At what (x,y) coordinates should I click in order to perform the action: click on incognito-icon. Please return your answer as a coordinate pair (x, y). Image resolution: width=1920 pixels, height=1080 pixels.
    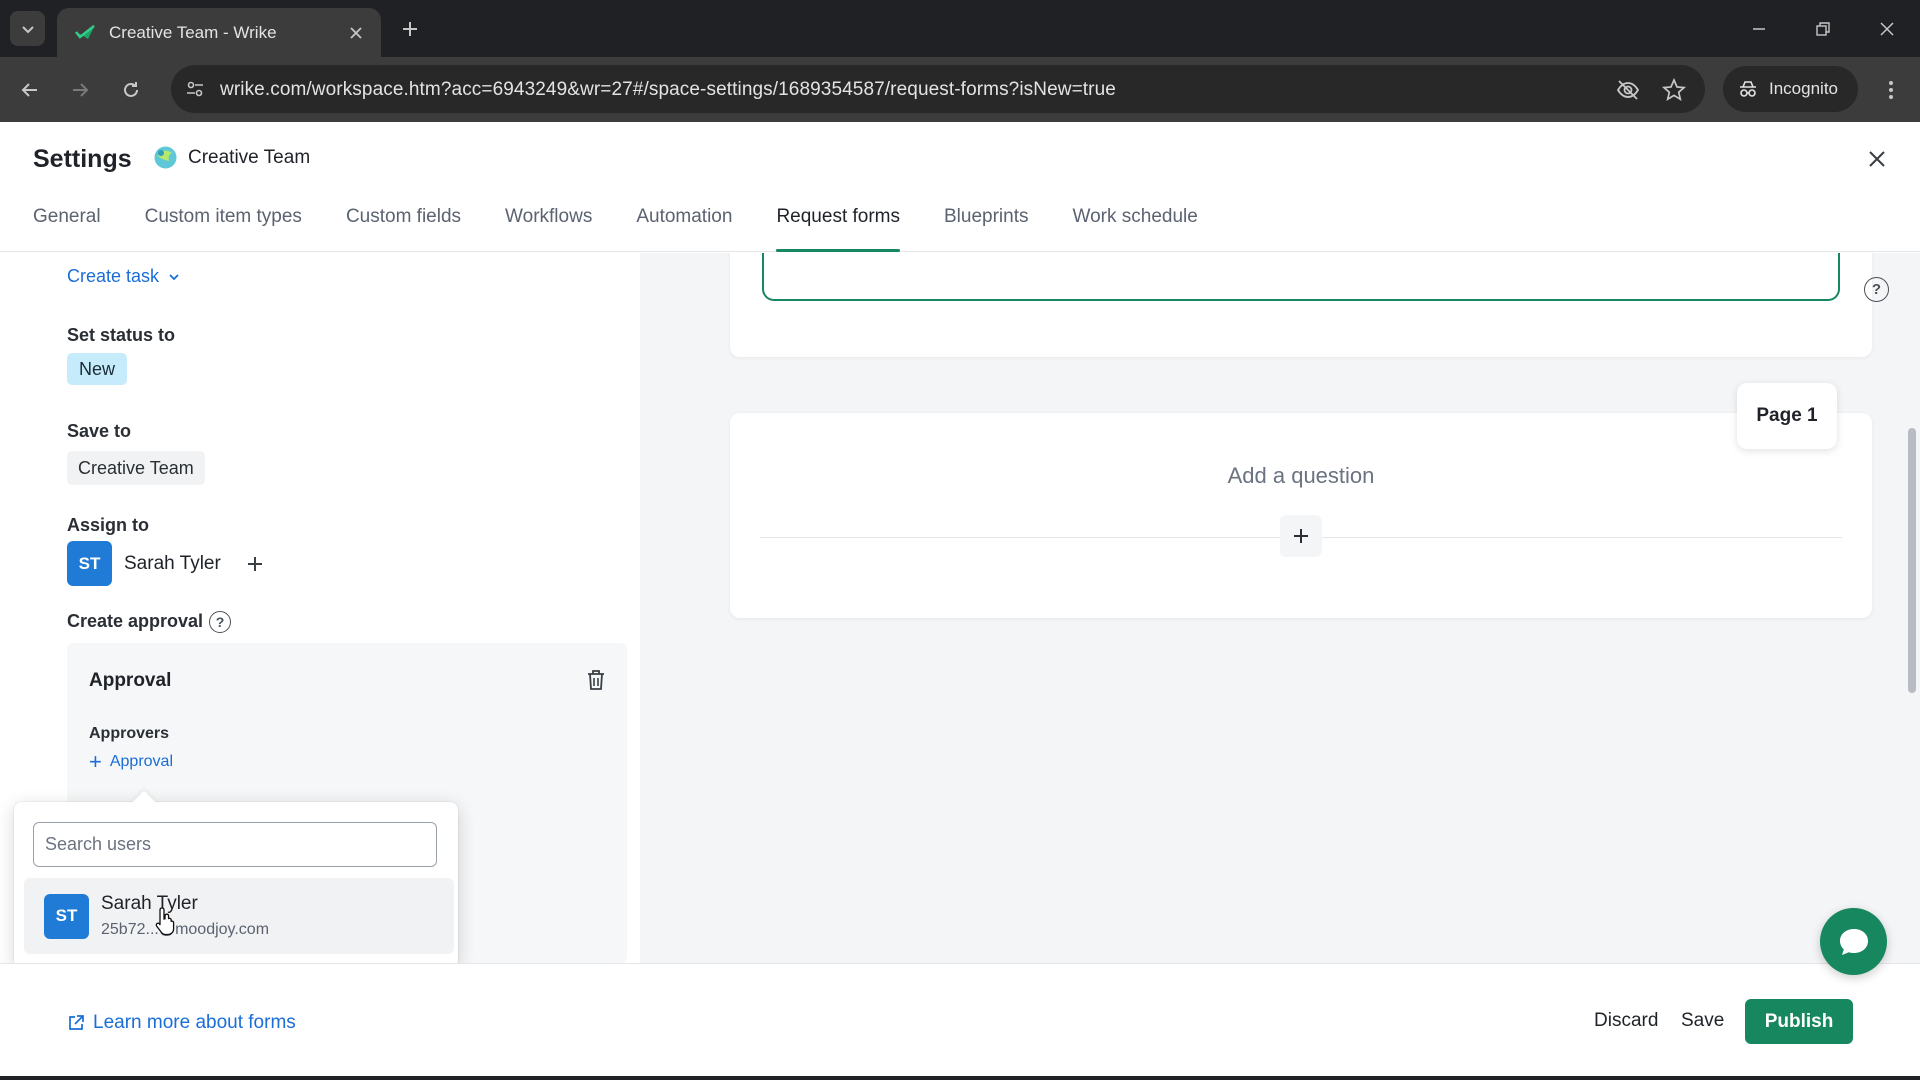
    Looking at the image, I should click on (1748, 89).